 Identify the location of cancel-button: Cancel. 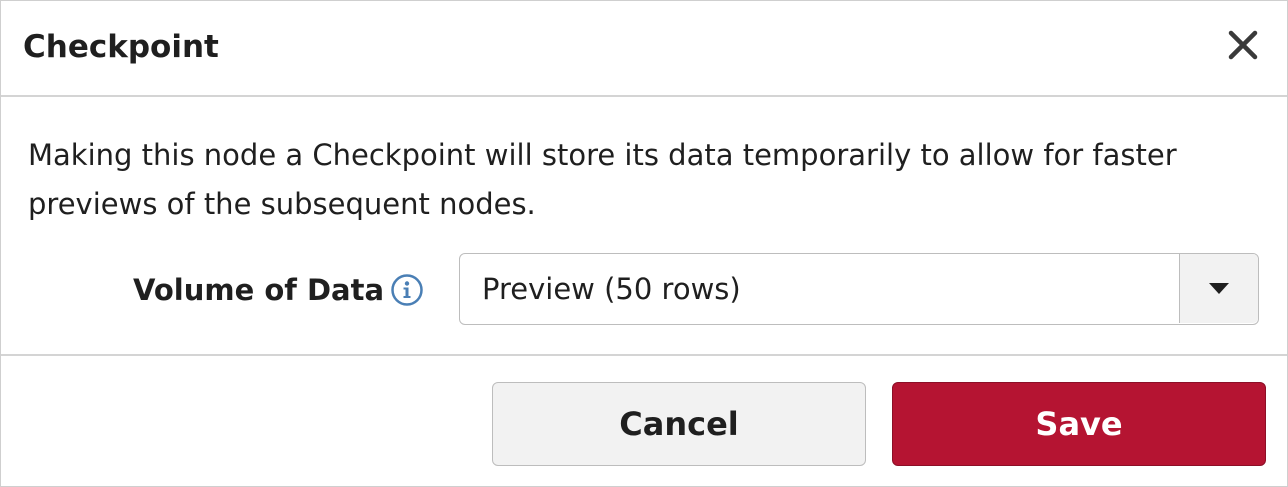
(679, 424).